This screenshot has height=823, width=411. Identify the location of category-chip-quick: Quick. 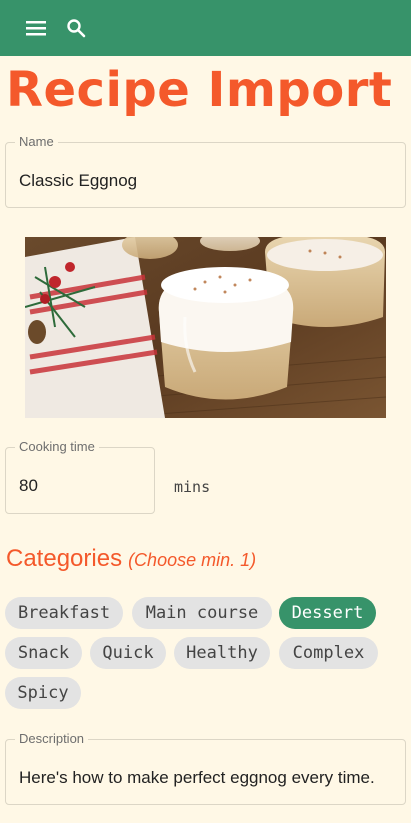
(128, 653).